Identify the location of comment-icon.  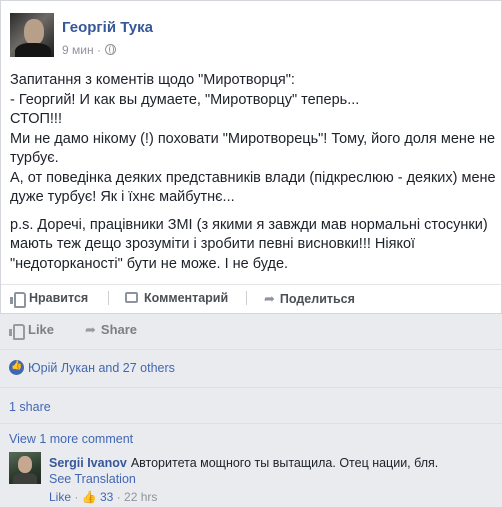
(131, 297).